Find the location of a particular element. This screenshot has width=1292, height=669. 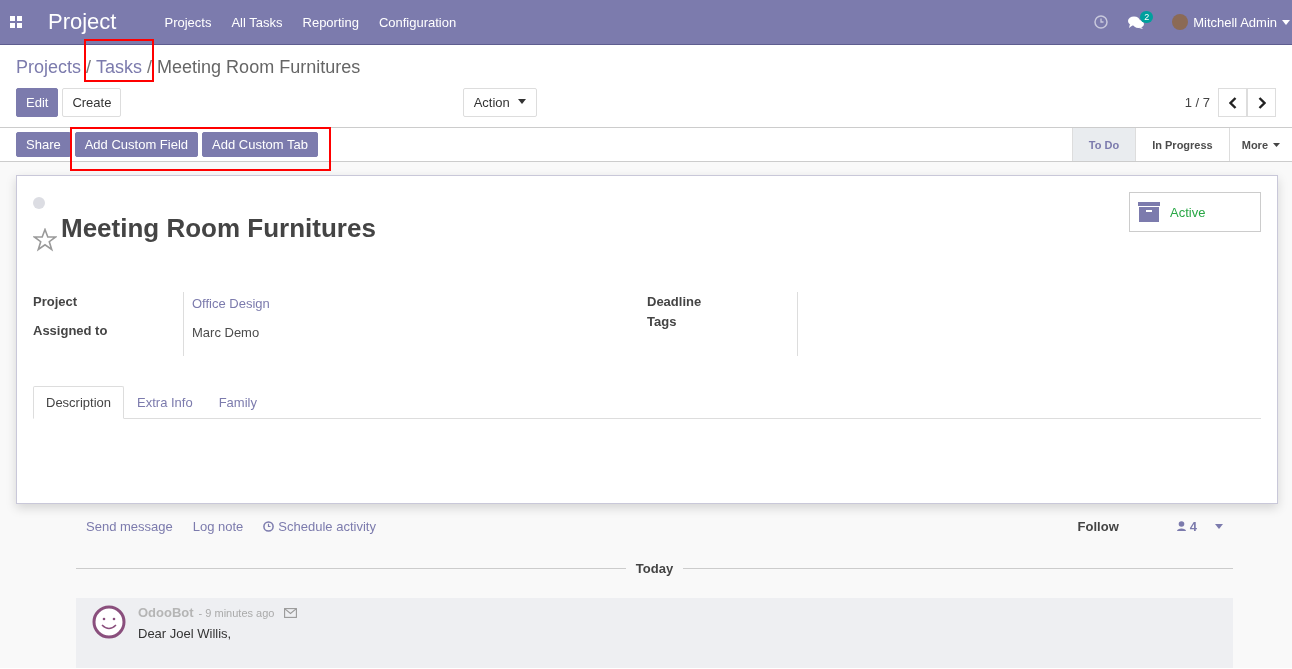

followers-button: 4 is located at coordinates (1186, 526).